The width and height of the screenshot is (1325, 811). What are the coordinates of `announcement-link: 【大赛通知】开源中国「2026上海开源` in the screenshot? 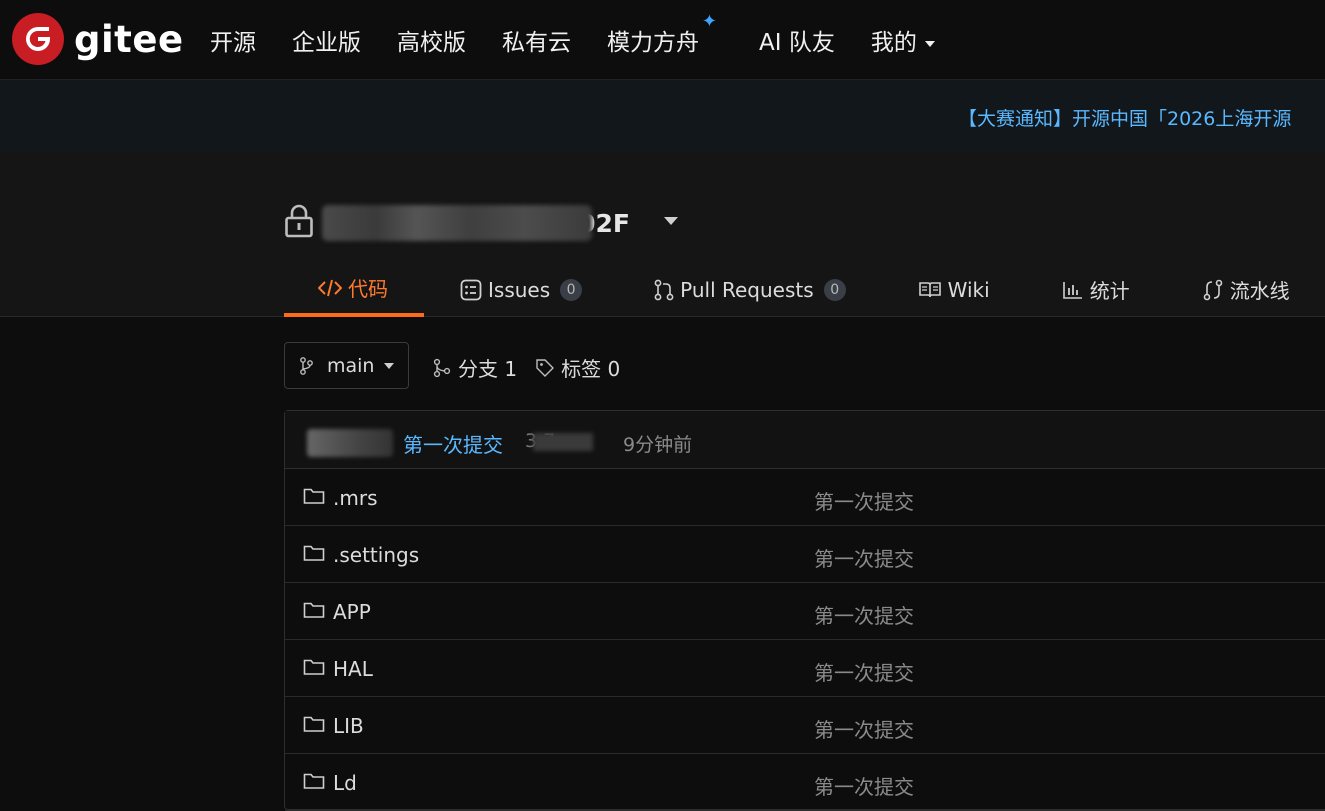 It's located at (1124, 117).